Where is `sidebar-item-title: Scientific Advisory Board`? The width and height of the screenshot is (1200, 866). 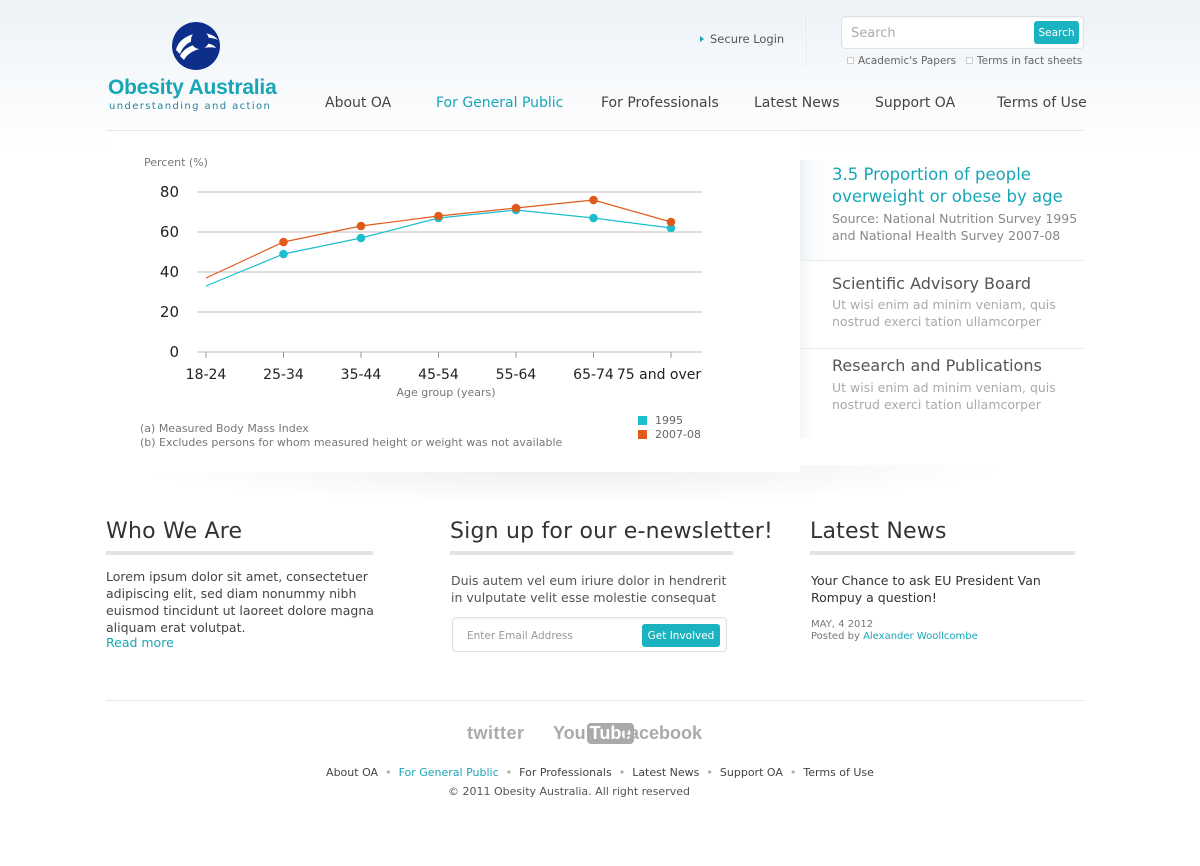
sidebar-item-title: Scientific Advisory Board is located at coordinates (932, 283).